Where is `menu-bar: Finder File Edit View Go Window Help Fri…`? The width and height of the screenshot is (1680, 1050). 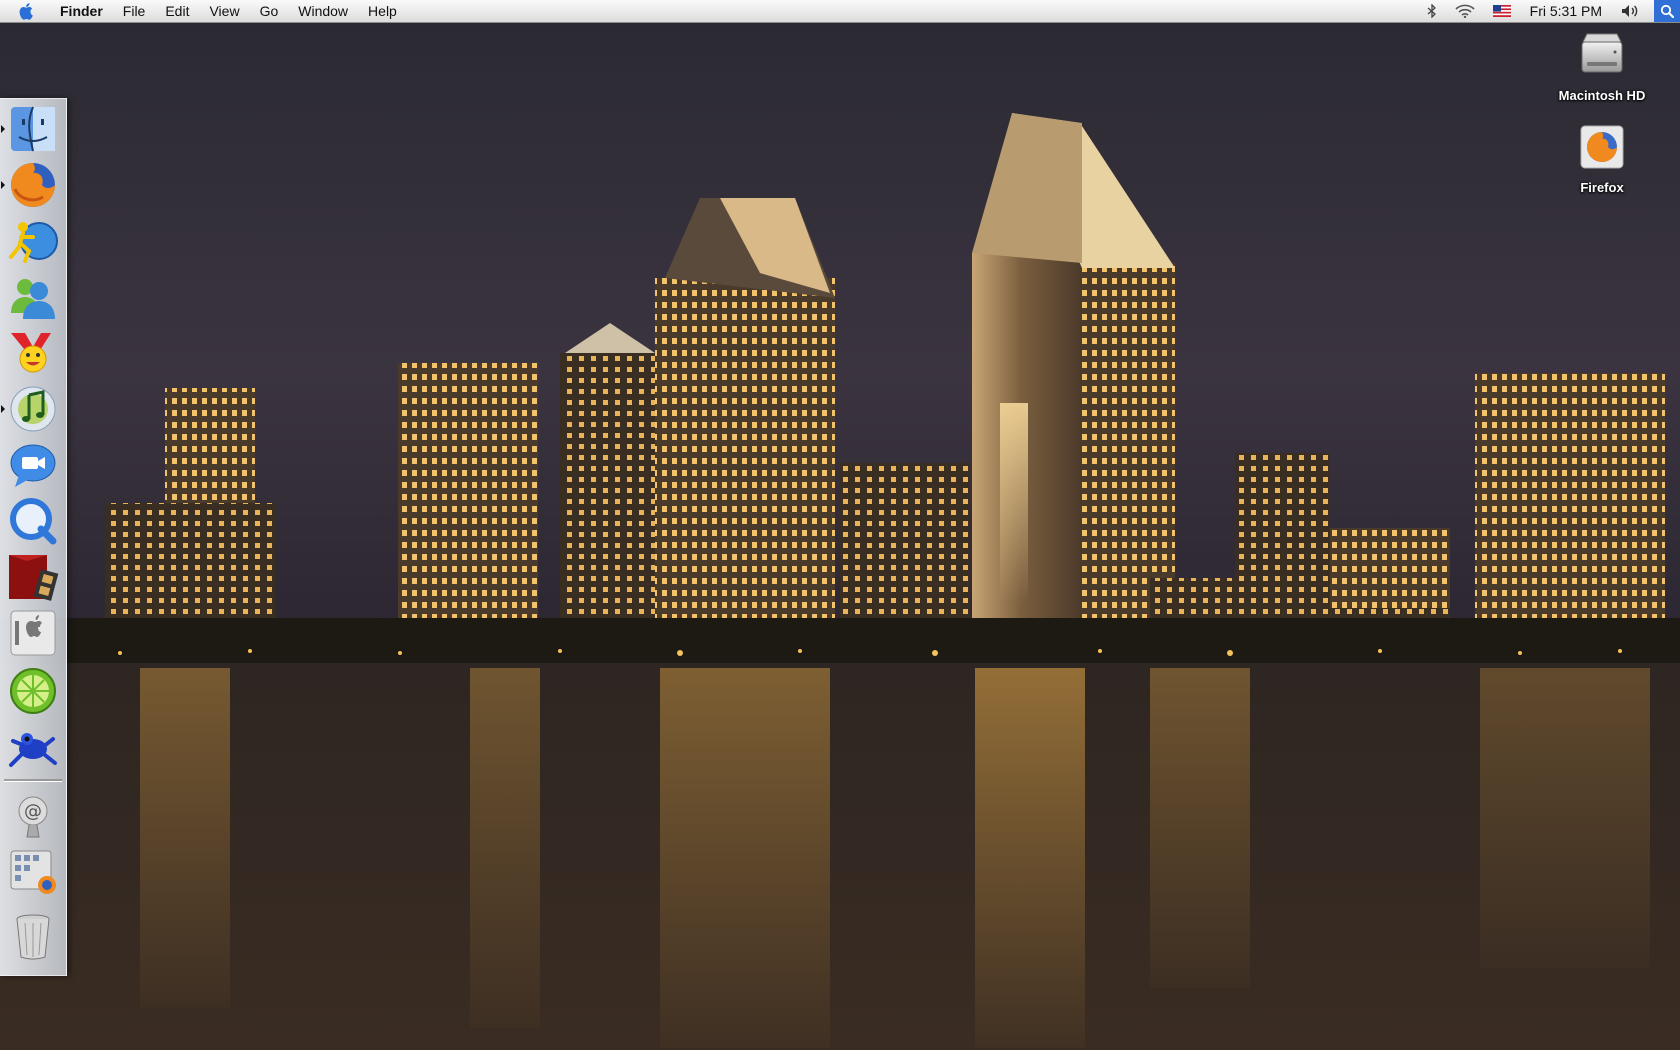
menu-bar: Finder File Edit View Go Window Help Fri… is located at coordinates (840, 11).